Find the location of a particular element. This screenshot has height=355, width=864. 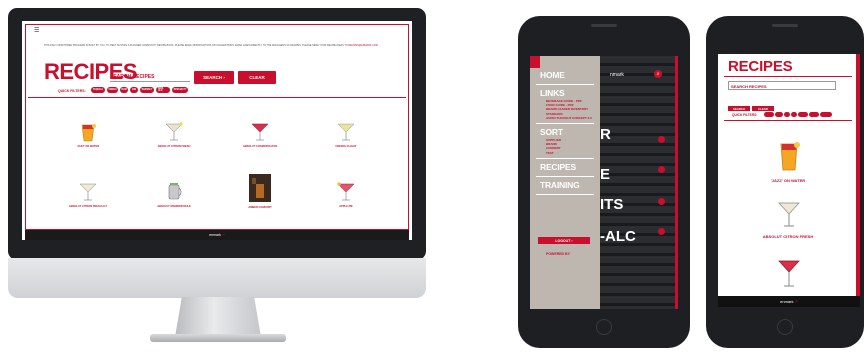

background-word: ITS is located at coordinates (612, 204).